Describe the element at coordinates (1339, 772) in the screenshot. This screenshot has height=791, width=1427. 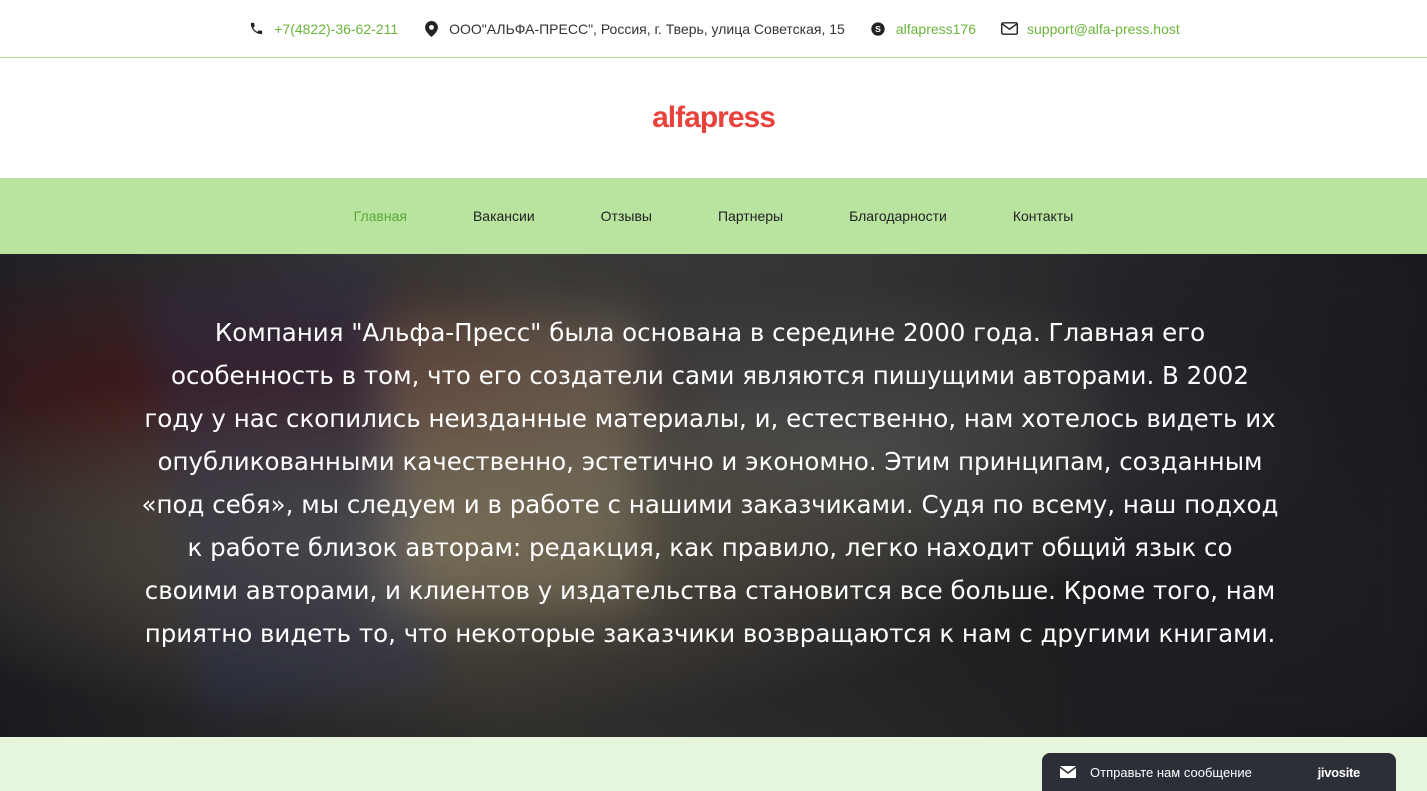
I see `chat-brand: jivosite` at that location.